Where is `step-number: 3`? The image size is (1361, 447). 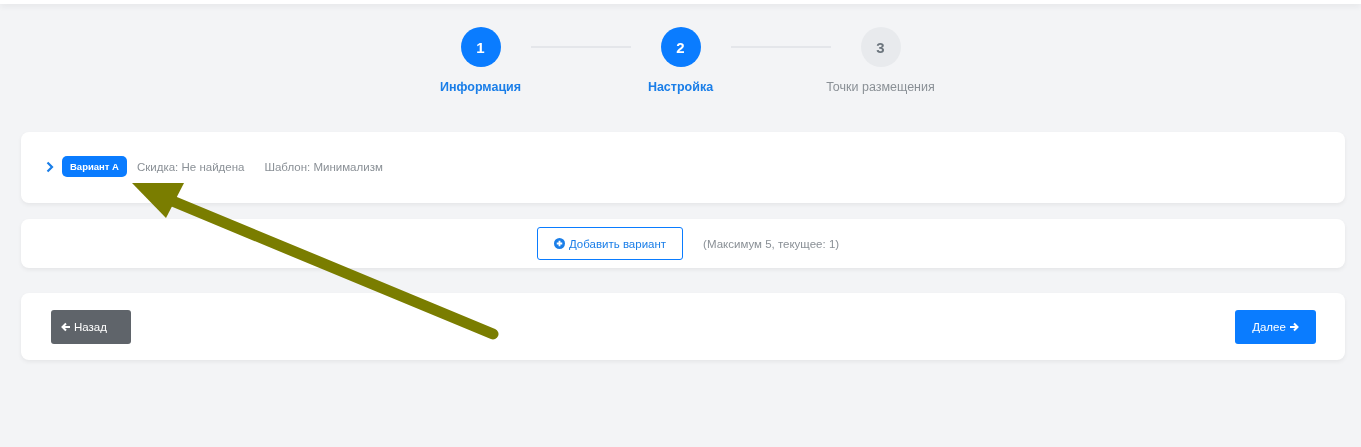
step-number: 3 is located at coordinates (880, 47).